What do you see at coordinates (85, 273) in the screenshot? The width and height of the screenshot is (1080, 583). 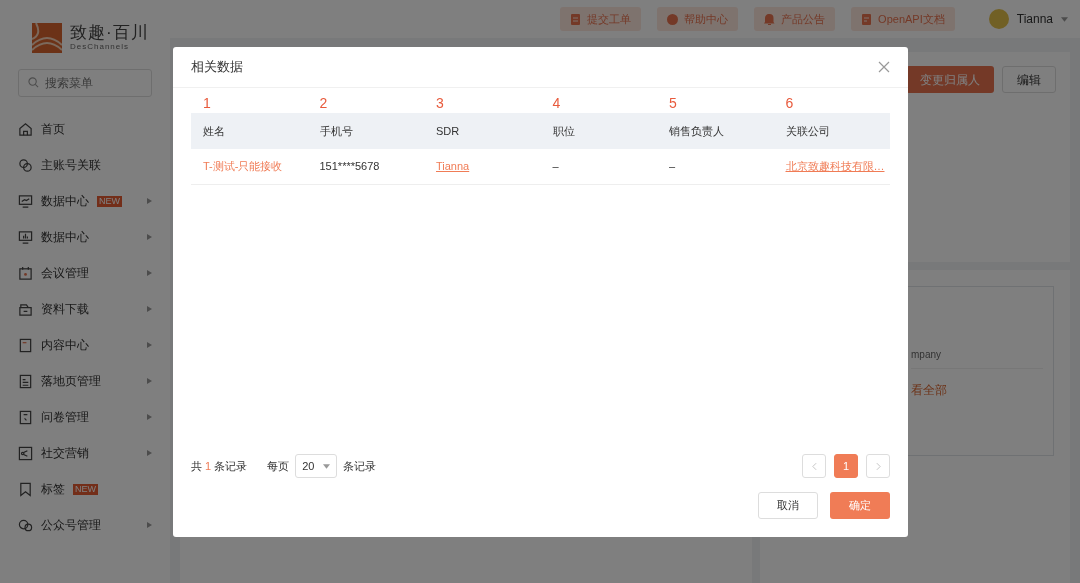 I see `sidebar-item: 会议管理` at bounding box center [85, 273].